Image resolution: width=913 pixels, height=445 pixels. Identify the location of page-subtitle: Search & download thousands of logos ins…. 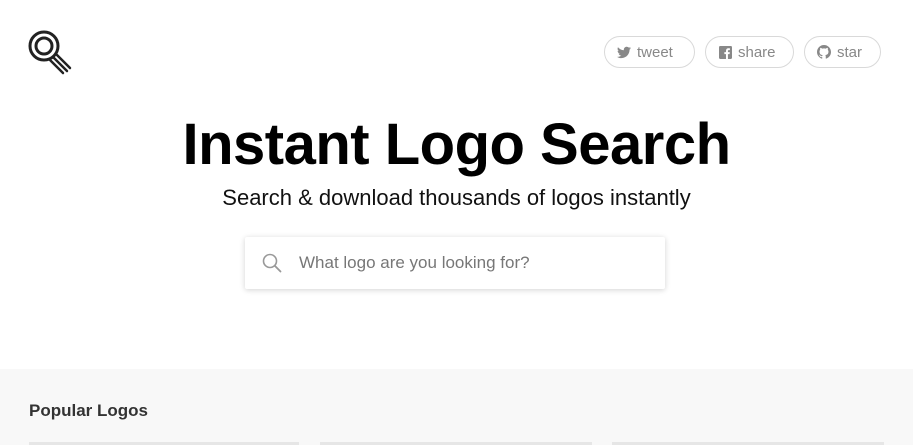
(456, 197).